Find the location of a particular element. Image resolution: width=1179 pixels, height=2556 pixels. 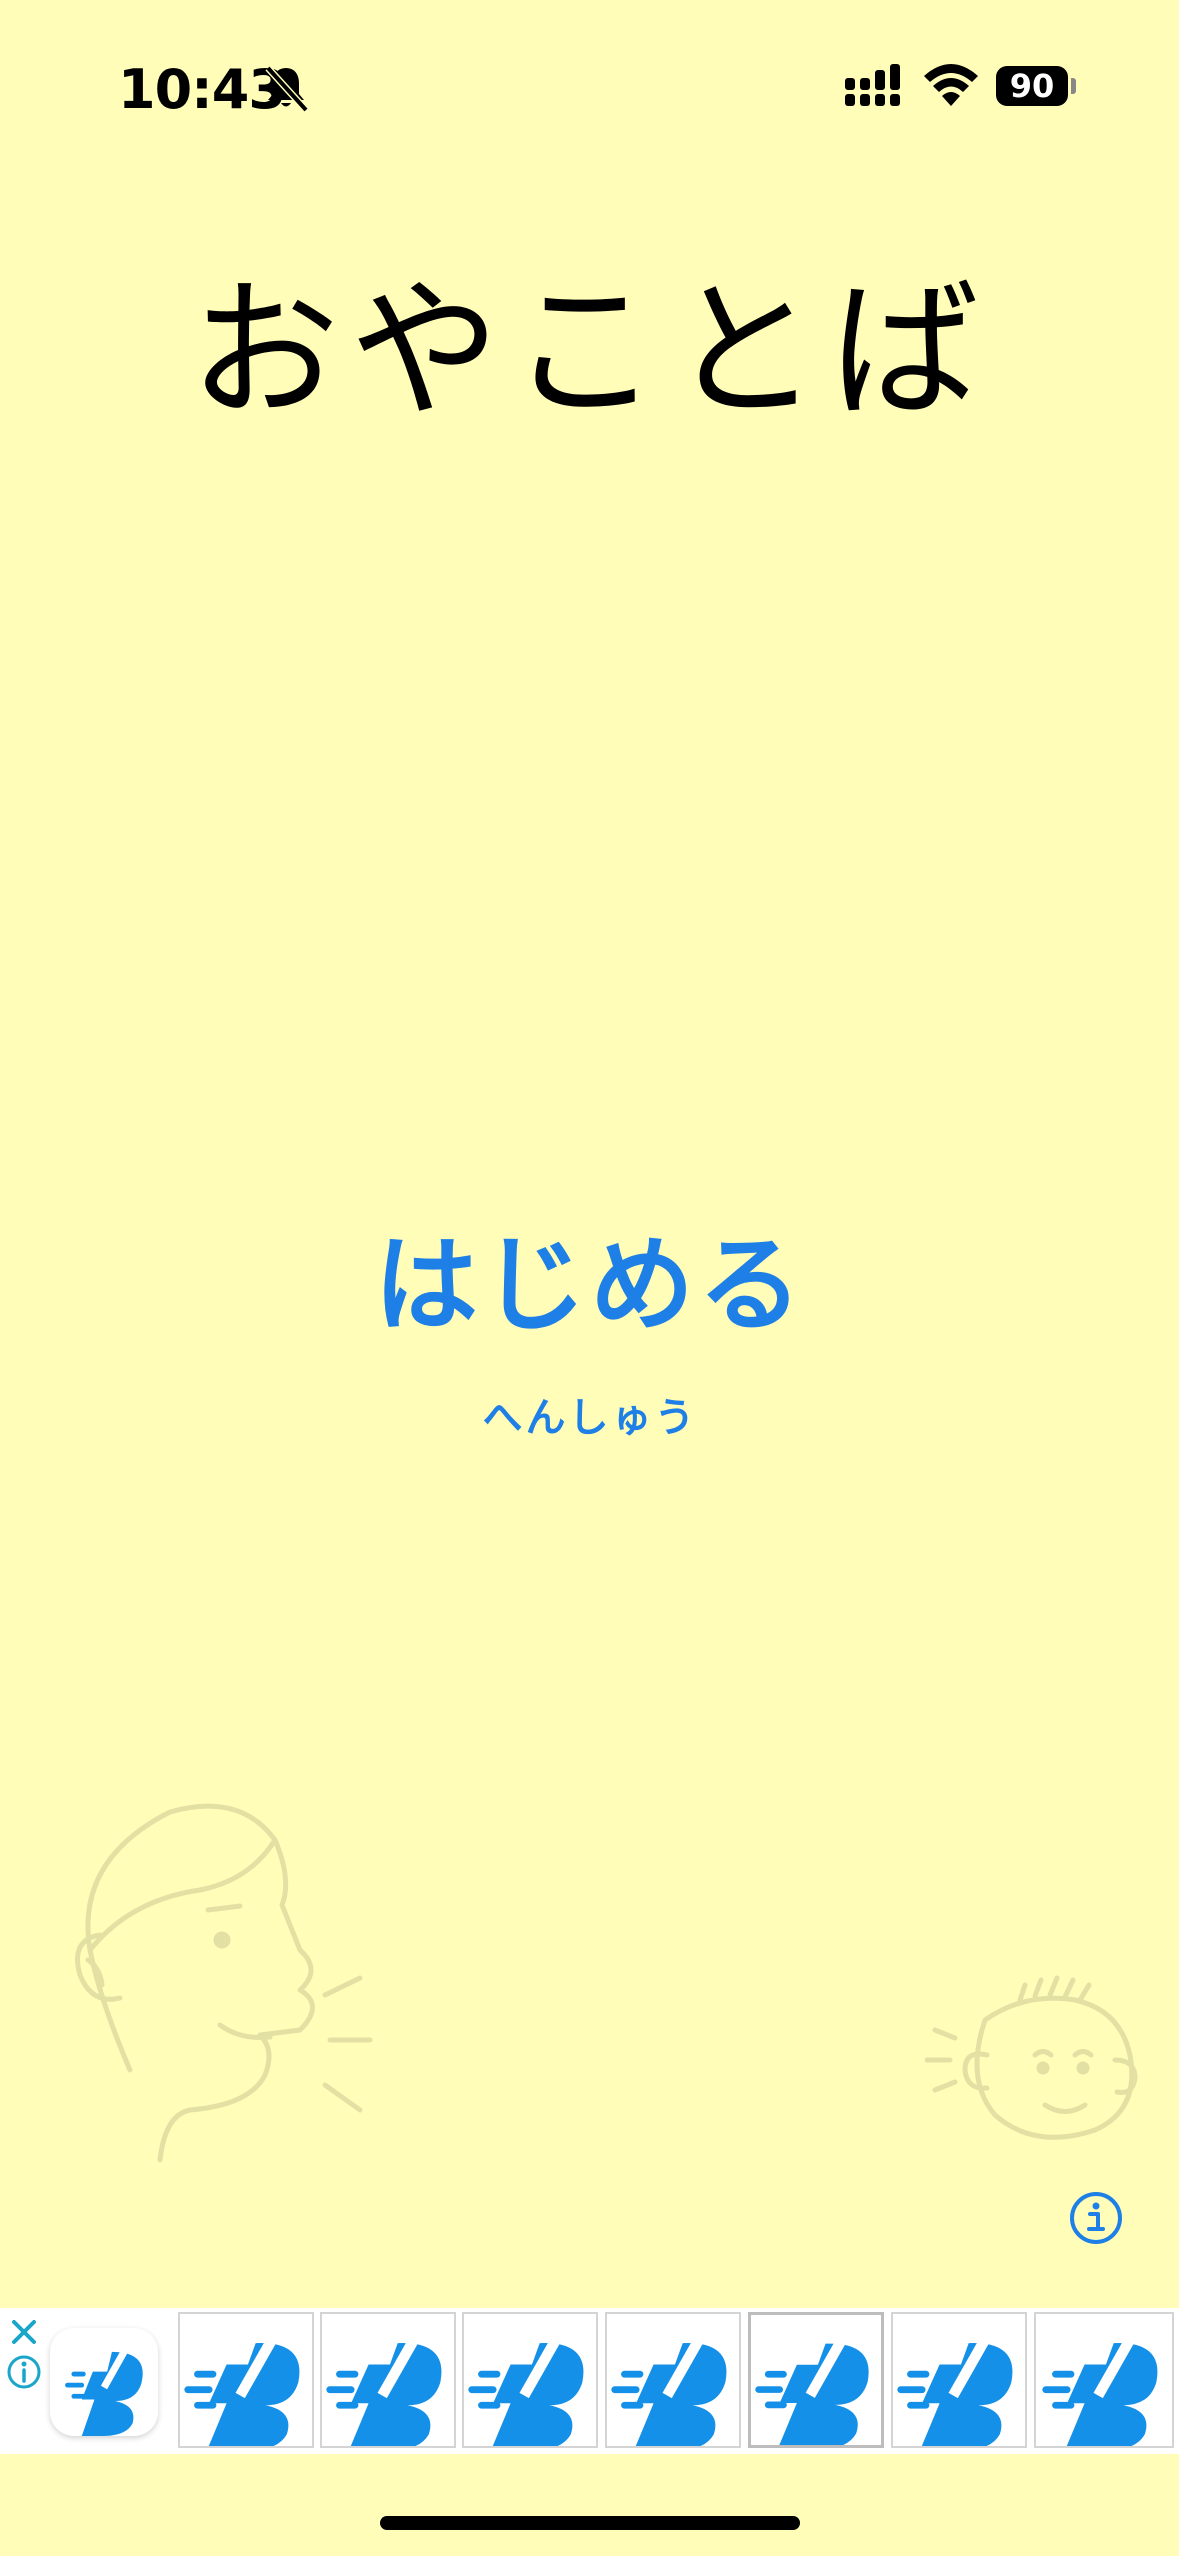

ad-info-icon is located at coordinates (24, 2372).